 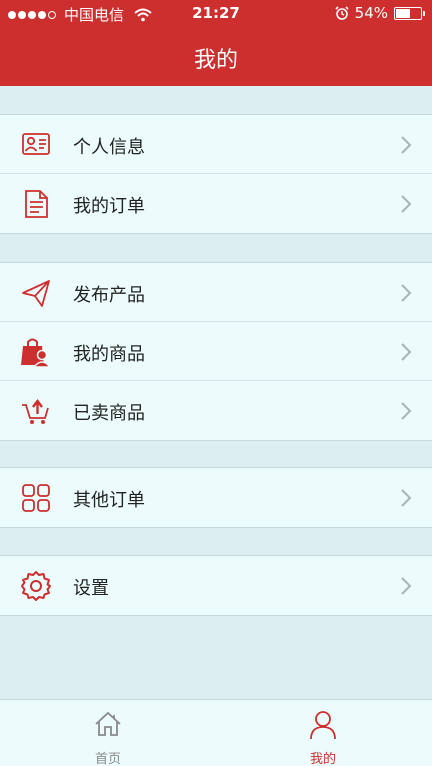 I want to click on menu-item-my-orders: 我的订单, so click(x=216, y=203).